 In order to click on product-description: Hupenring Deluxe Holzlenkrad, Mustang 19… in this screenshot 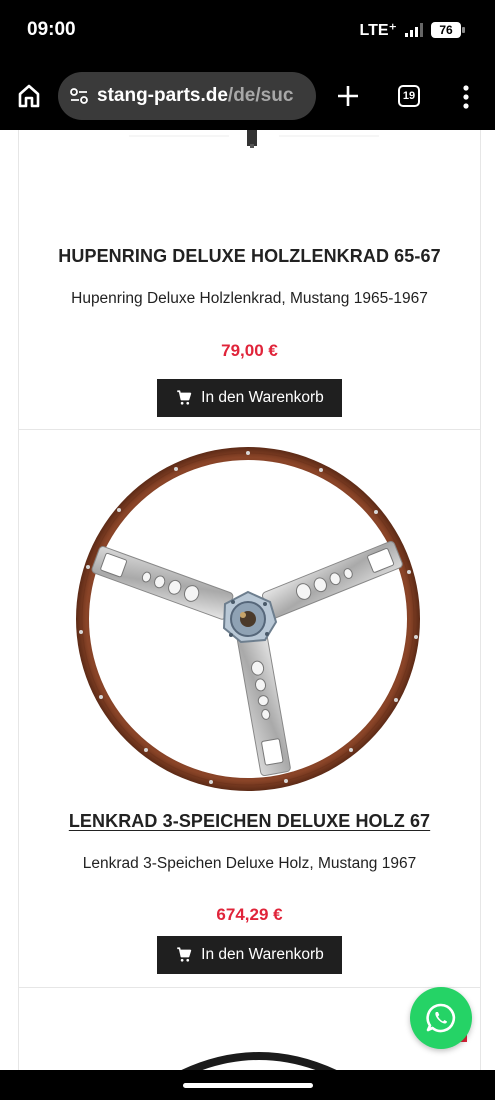, I will do `click(249, 298)`.